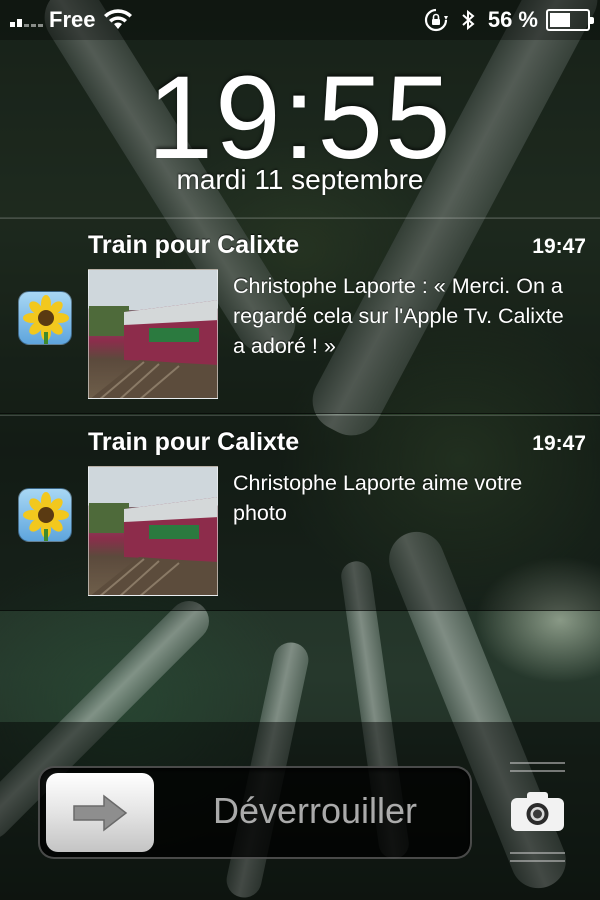 The image size is (600, 900). What do you see at coordinates (560, 20) in the screenshot?
I see `battery-level` at bounding box center [560, 20].